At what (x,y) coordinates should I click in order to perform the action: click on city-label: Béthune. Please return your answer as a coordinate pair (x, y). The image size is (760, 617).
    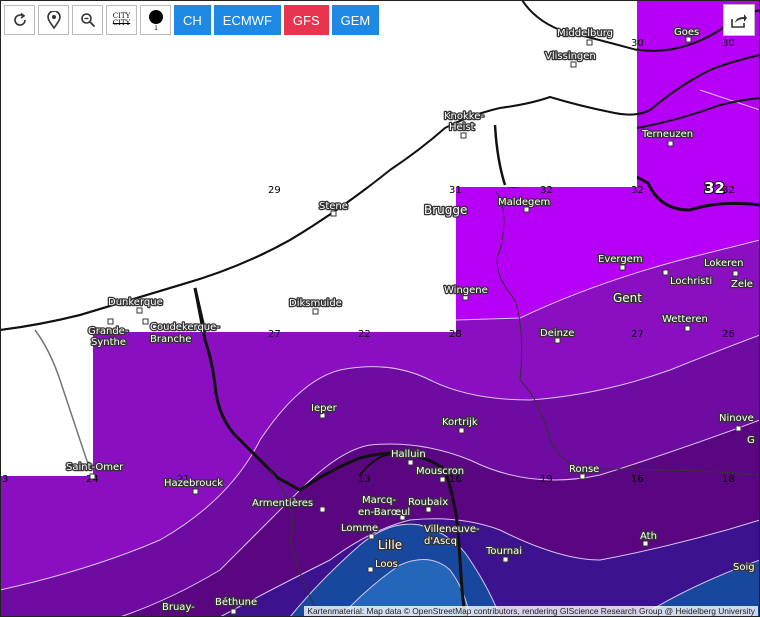
    Looking at the image, I should click on (236, 602).